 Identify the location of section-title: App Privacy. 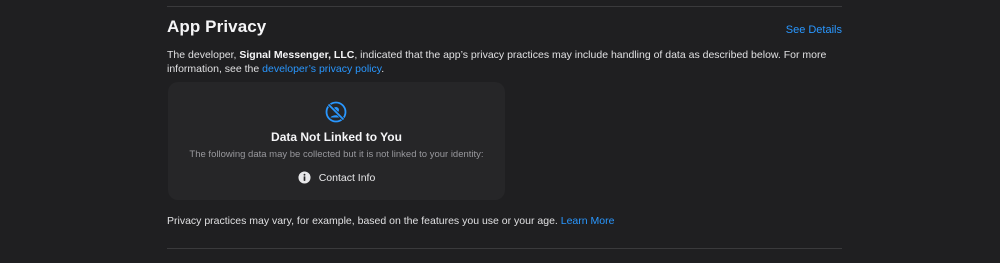
(217, 26).